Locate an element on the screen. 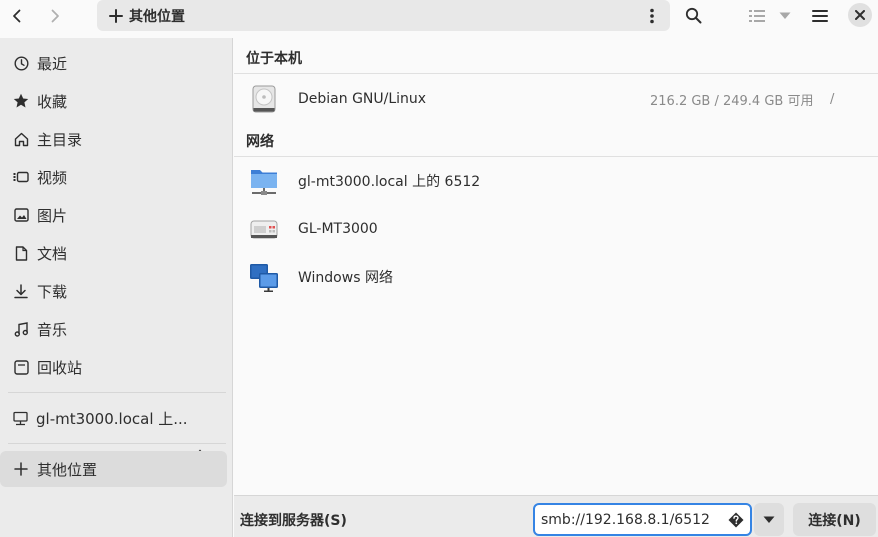  image-icon is located at coordinates (21, 215).